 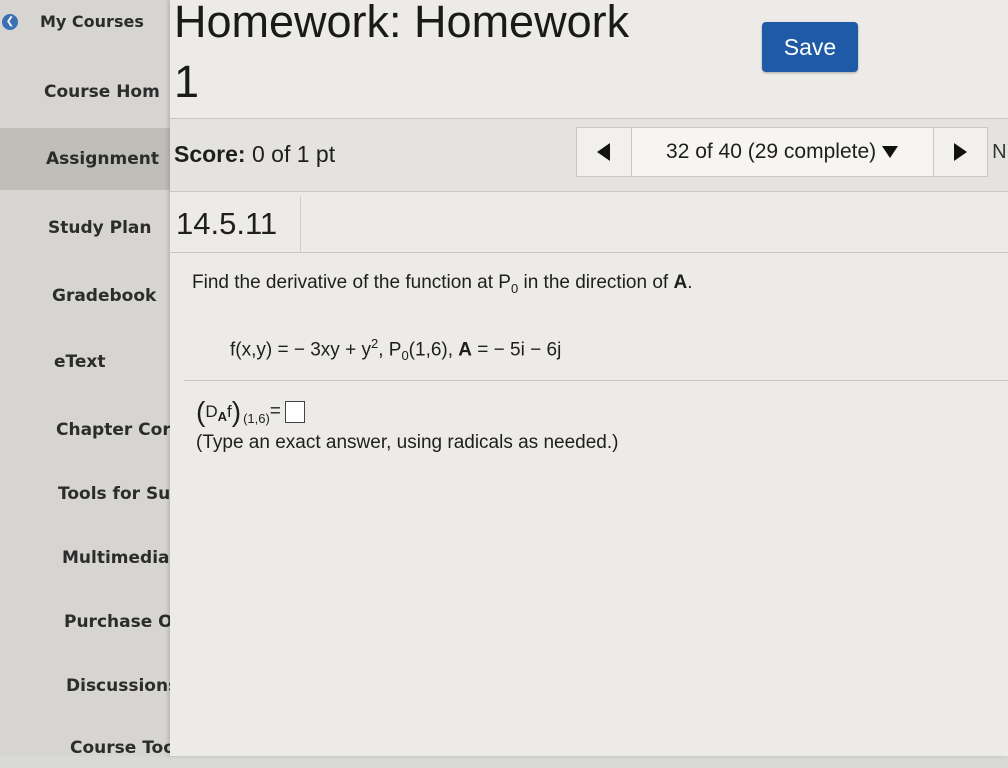 What do you see at coordinates (100, 228) in the screenshot?
I see `sidebar-item-label: Study Plan` at bounding box center [100, 228].